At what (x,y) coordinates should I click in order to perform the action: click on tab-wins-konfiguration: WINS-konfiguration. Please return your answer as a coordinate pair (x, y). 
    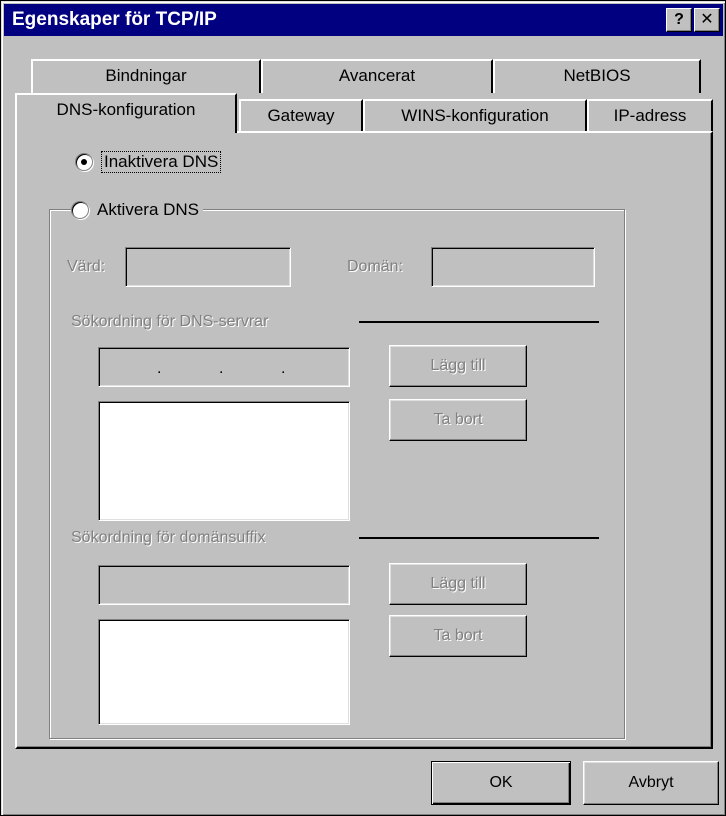
    Looking at the image, I should click on (475, 116).